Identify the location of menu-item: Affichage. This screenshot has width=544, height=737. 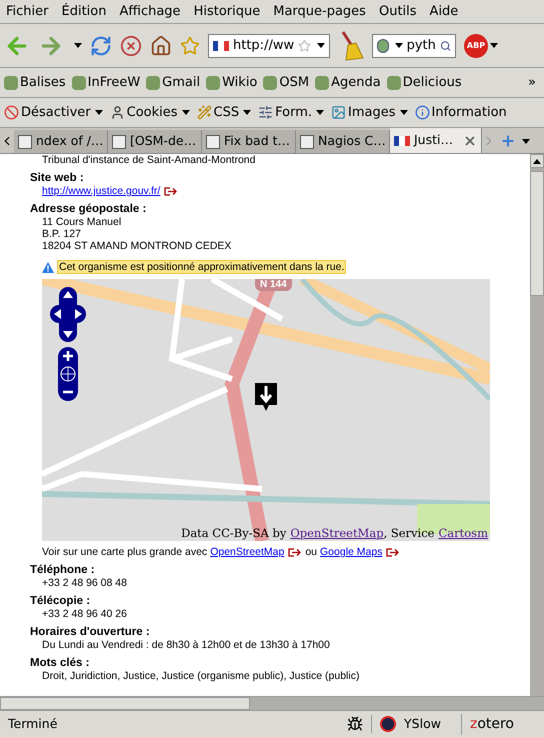
(150, 12).